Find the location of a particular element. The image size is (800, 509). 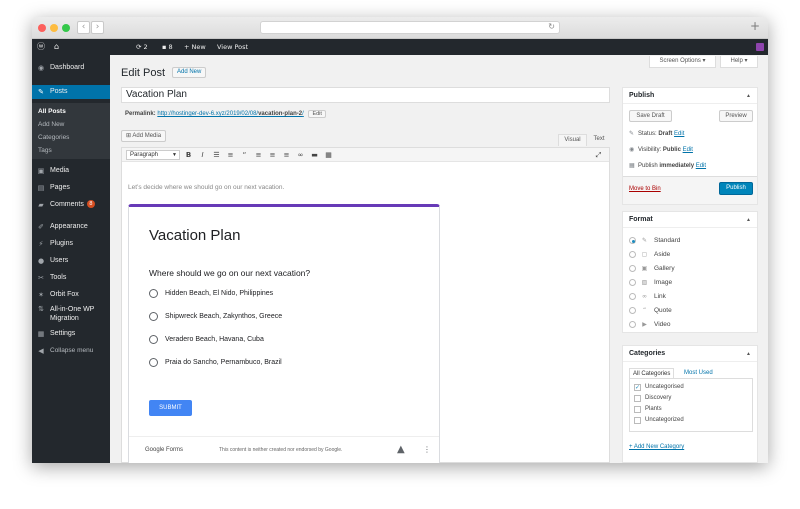

sidebar-item-appearance: ✐ Appearance is located at coordinates (71, 227).